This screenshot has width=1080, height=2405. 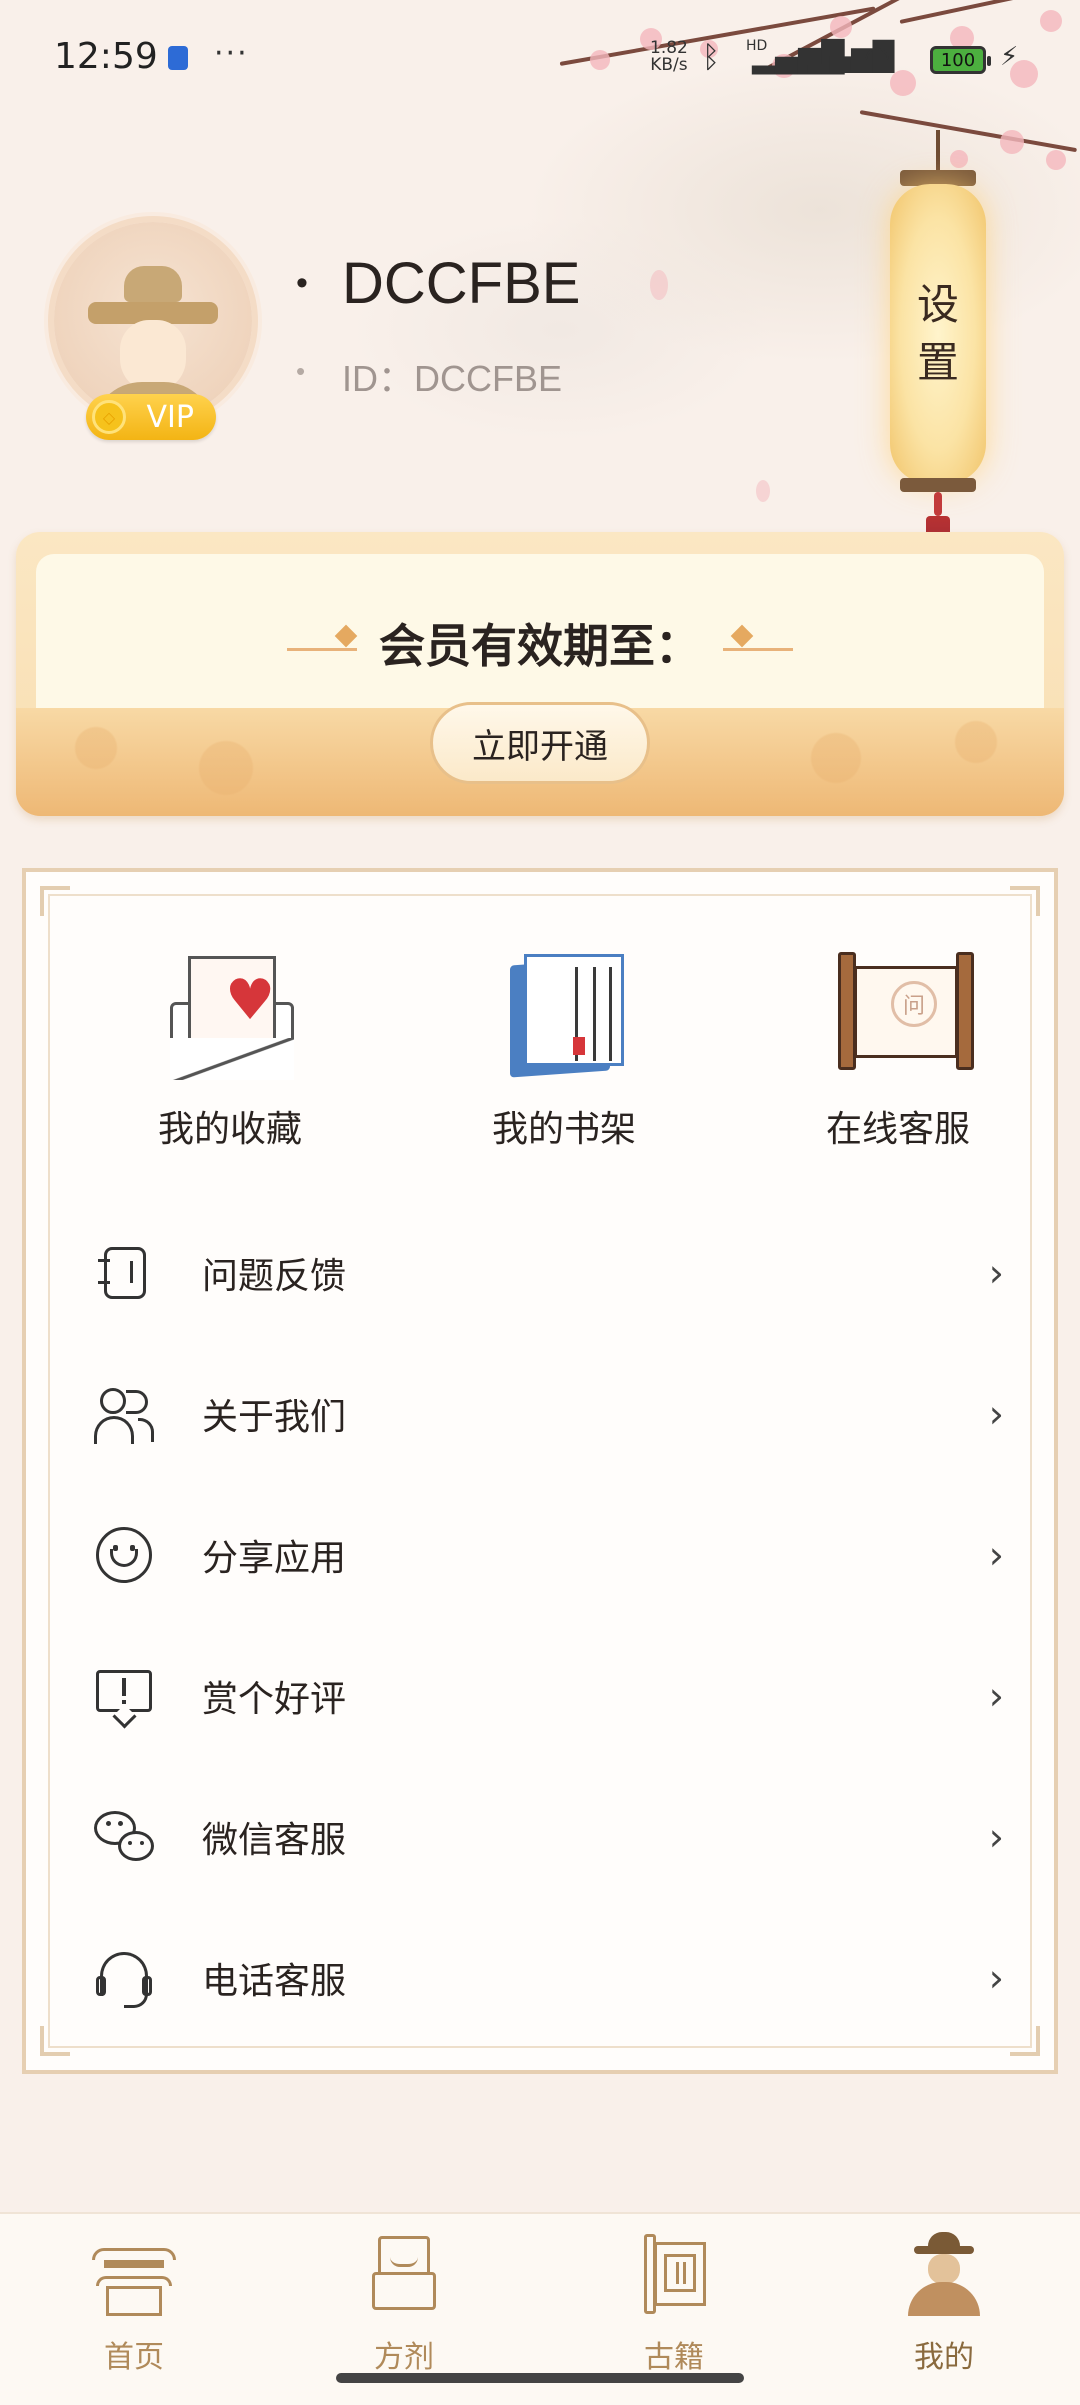 What do you see at coordinates (124, 1555) in the screenshot?
I see `smile-icon` at bounding box center [124, 1555].